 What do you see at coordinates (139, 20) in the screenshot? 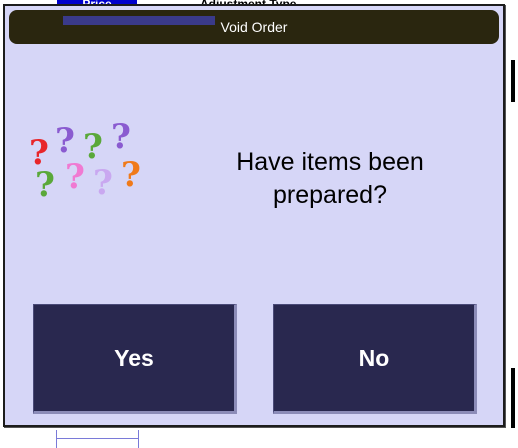
I see `title-bar-ghost-tab` at bounding box center [139, 20].